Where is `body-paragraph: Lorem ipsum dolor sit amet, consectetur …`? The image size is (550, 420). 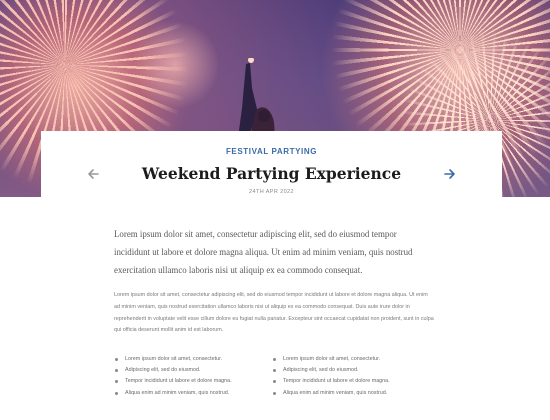
body-paragraph: Lorem ipsum dolor sit amet, consectetur … is located at coordinates (274, 313).